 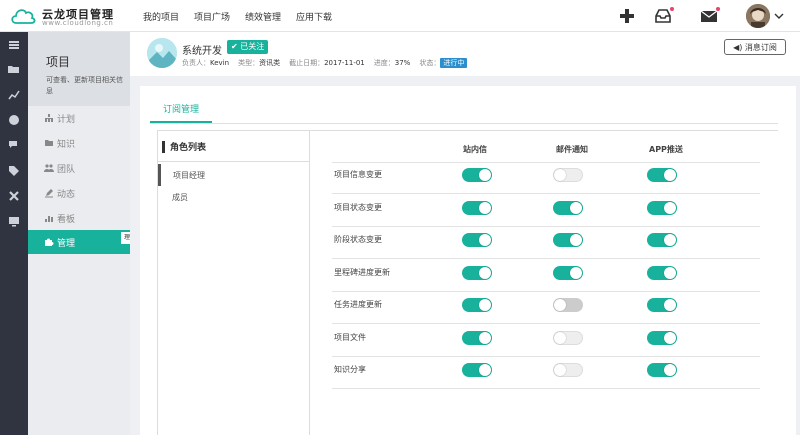 I want to click on sidebar-item-board: 看板, so click(x=79, y=218).